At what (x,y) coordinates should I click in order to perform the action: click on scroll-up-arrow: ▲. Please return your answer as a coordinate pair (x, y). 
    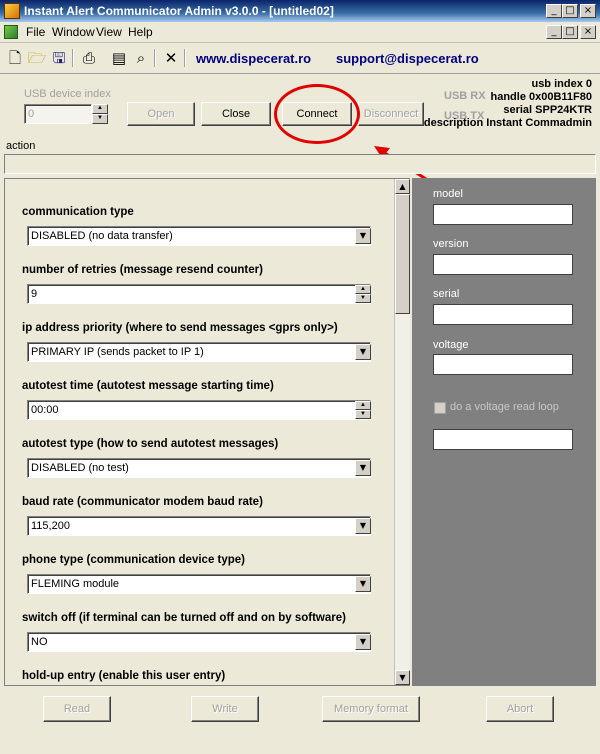
    Looking at the image, I should click on (402, 186).